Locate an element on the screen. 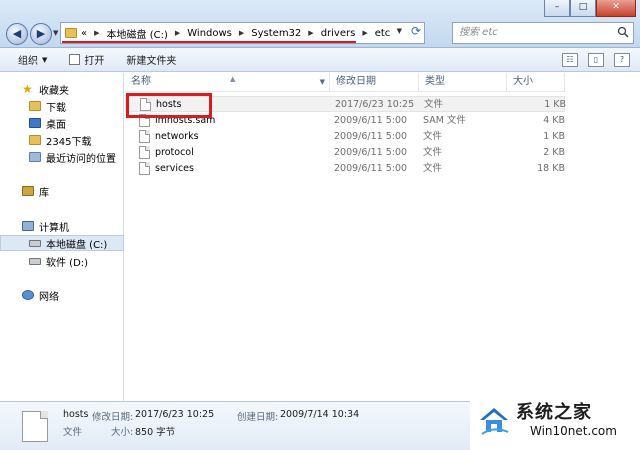 The height and width of the screenshot is (450, 640). file-name: services is located at coordinates (174, 168).